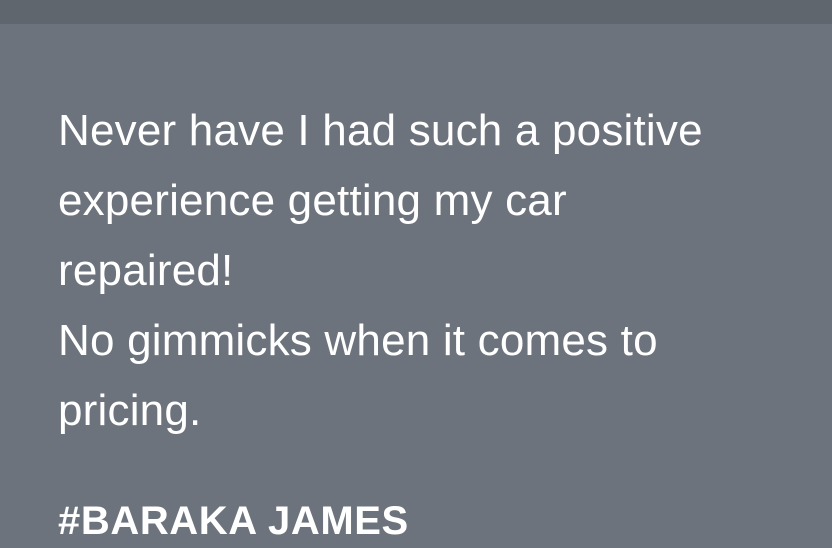  I want to click on quote-line: experience getting my car, so click(312, 200).